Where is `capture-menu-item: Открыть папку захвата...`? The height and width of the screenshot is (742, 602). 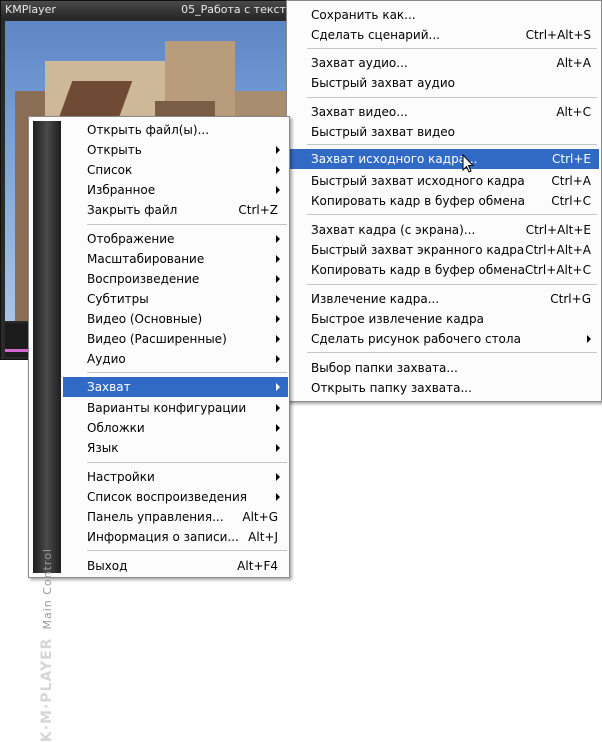 capture-menu-item: Открыть папку захвата... is located at coordinates (444, 388).